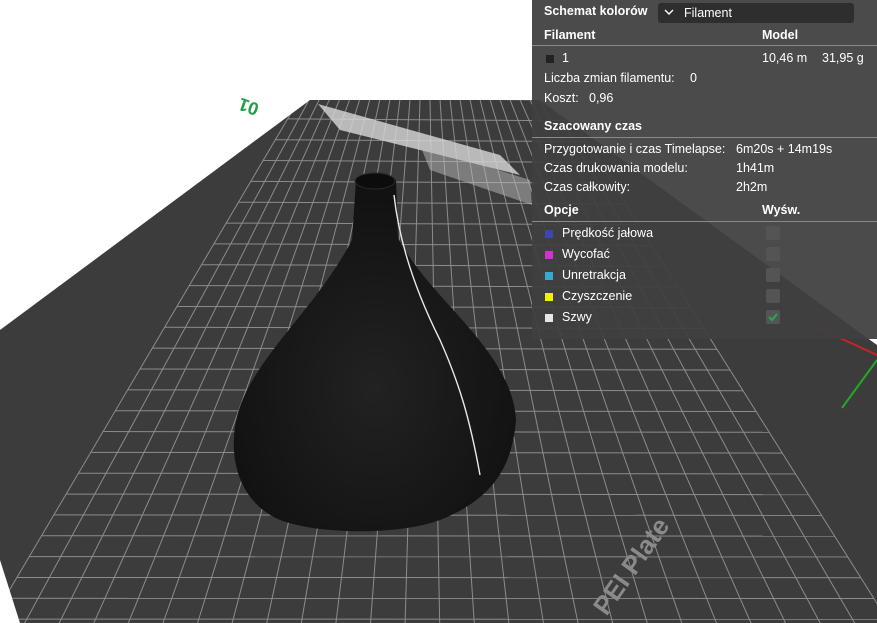 This screenshot has height=623, width=877. What do you see at coordinates (784, 149) in the screenshot?
I see `prep-time-value: 6m20s + 14m19s` at bounding box center [784, 149].